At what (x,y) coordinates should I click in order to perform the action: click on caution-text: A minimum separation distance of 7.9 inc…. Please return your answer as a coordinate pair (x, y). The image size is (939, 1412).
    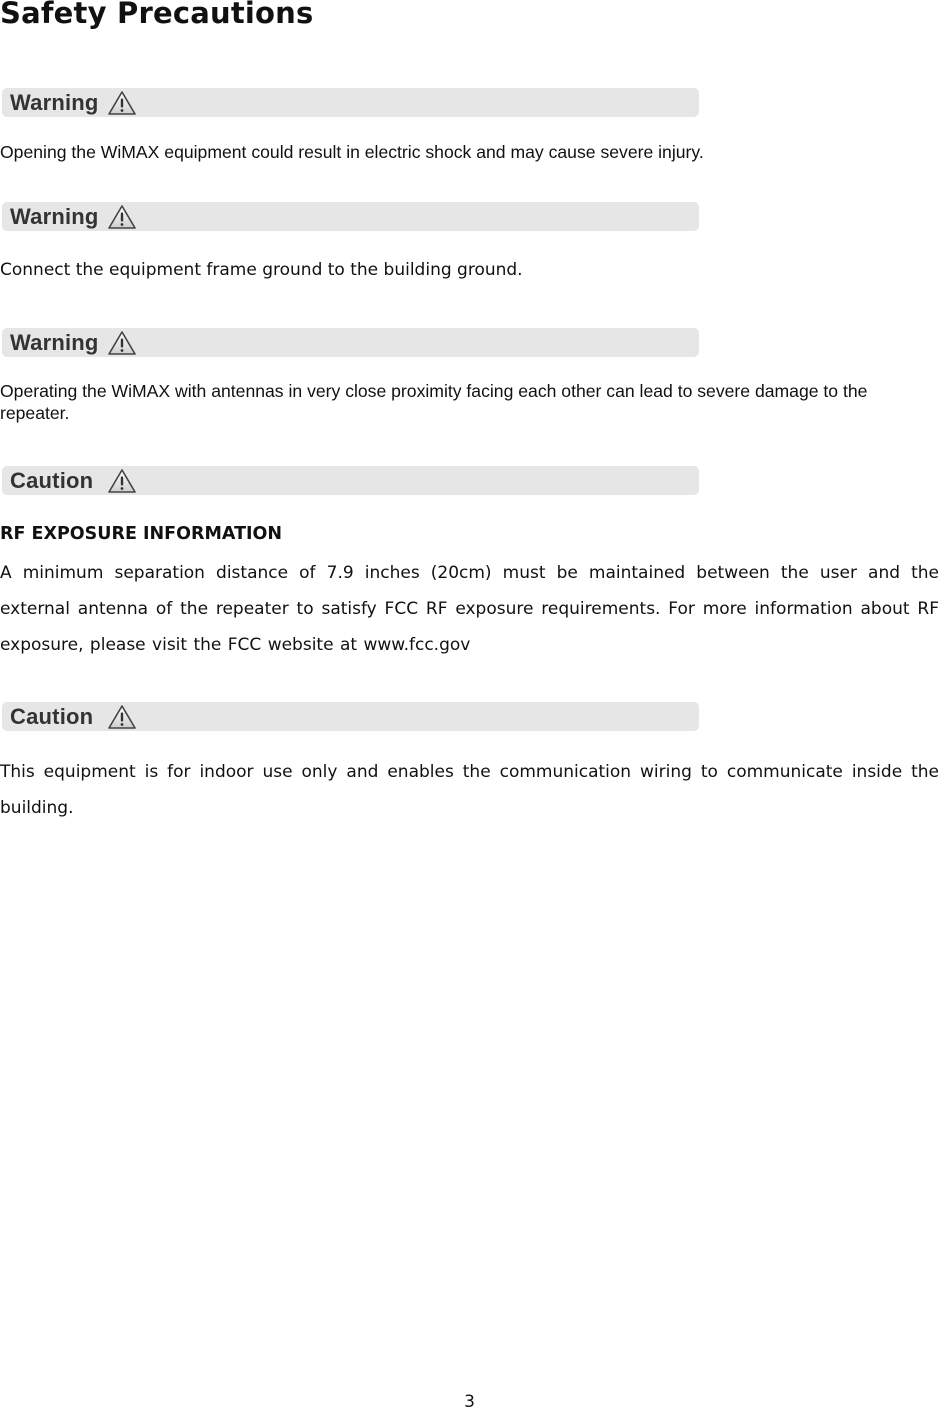
    Looking at the image, I should click on (469, 609).